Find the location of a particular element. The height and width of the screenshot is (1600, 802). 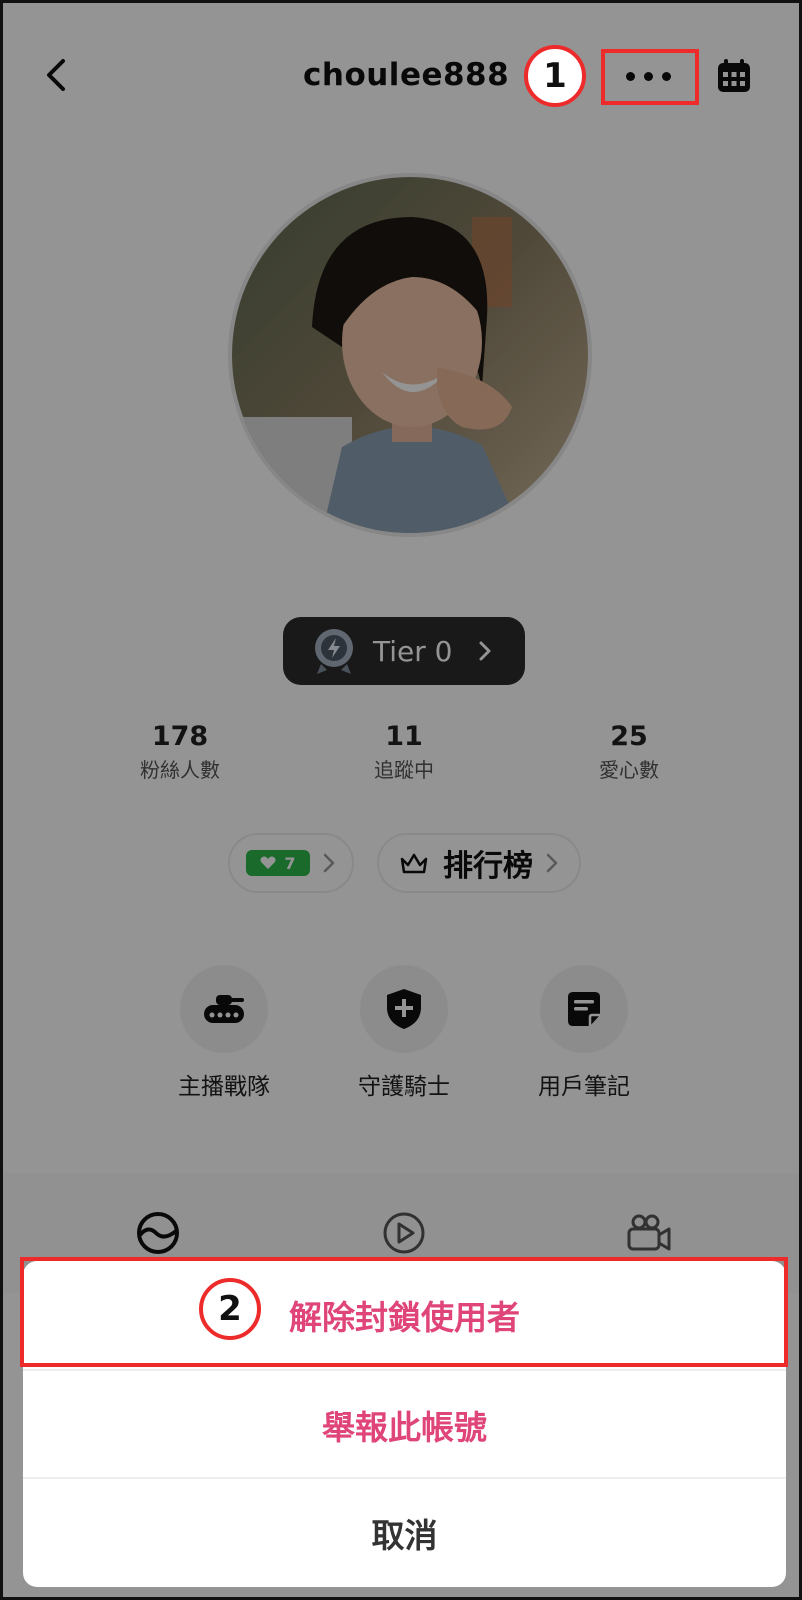

report-account-button: 舉報此帳號 is located at coordinates (404, 1425).